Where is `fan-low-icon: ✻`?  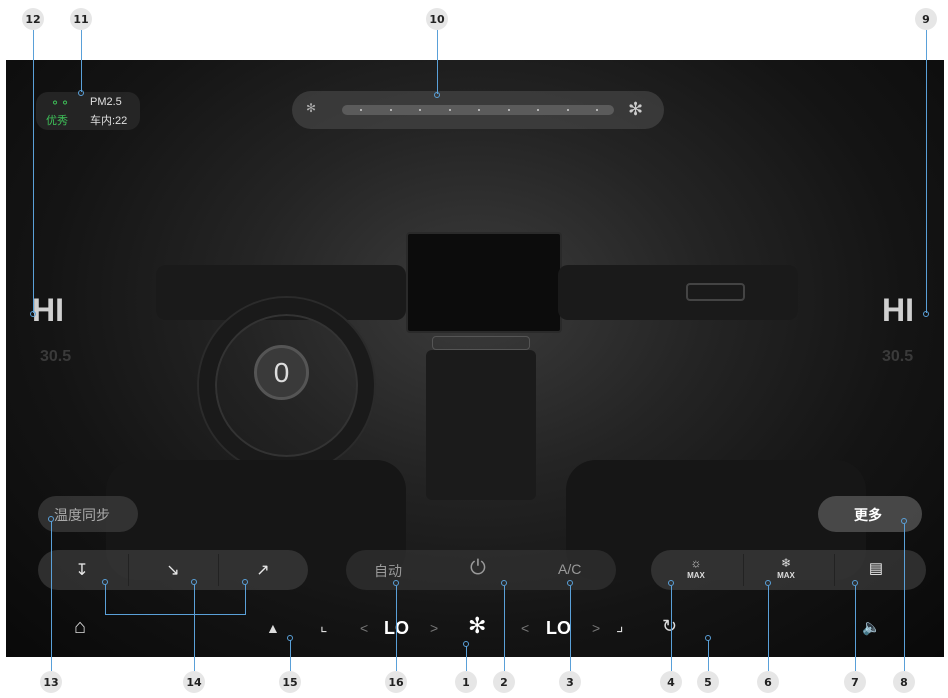
fan-low-icon: ✻ is located at coordinates (311, 108).